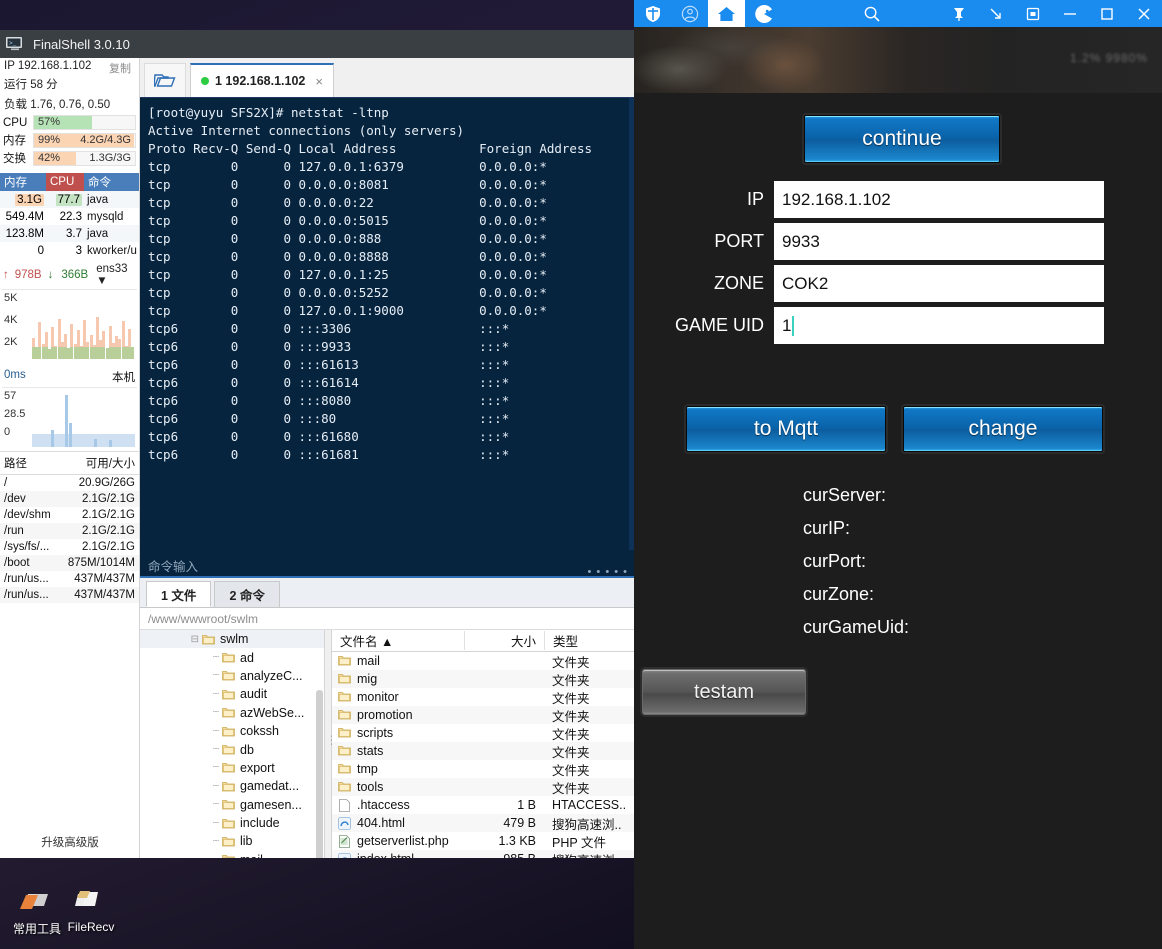 This screenshot has width=1162, height=949. I want to click on tree-item: ┈ lib, so click(232, 841).